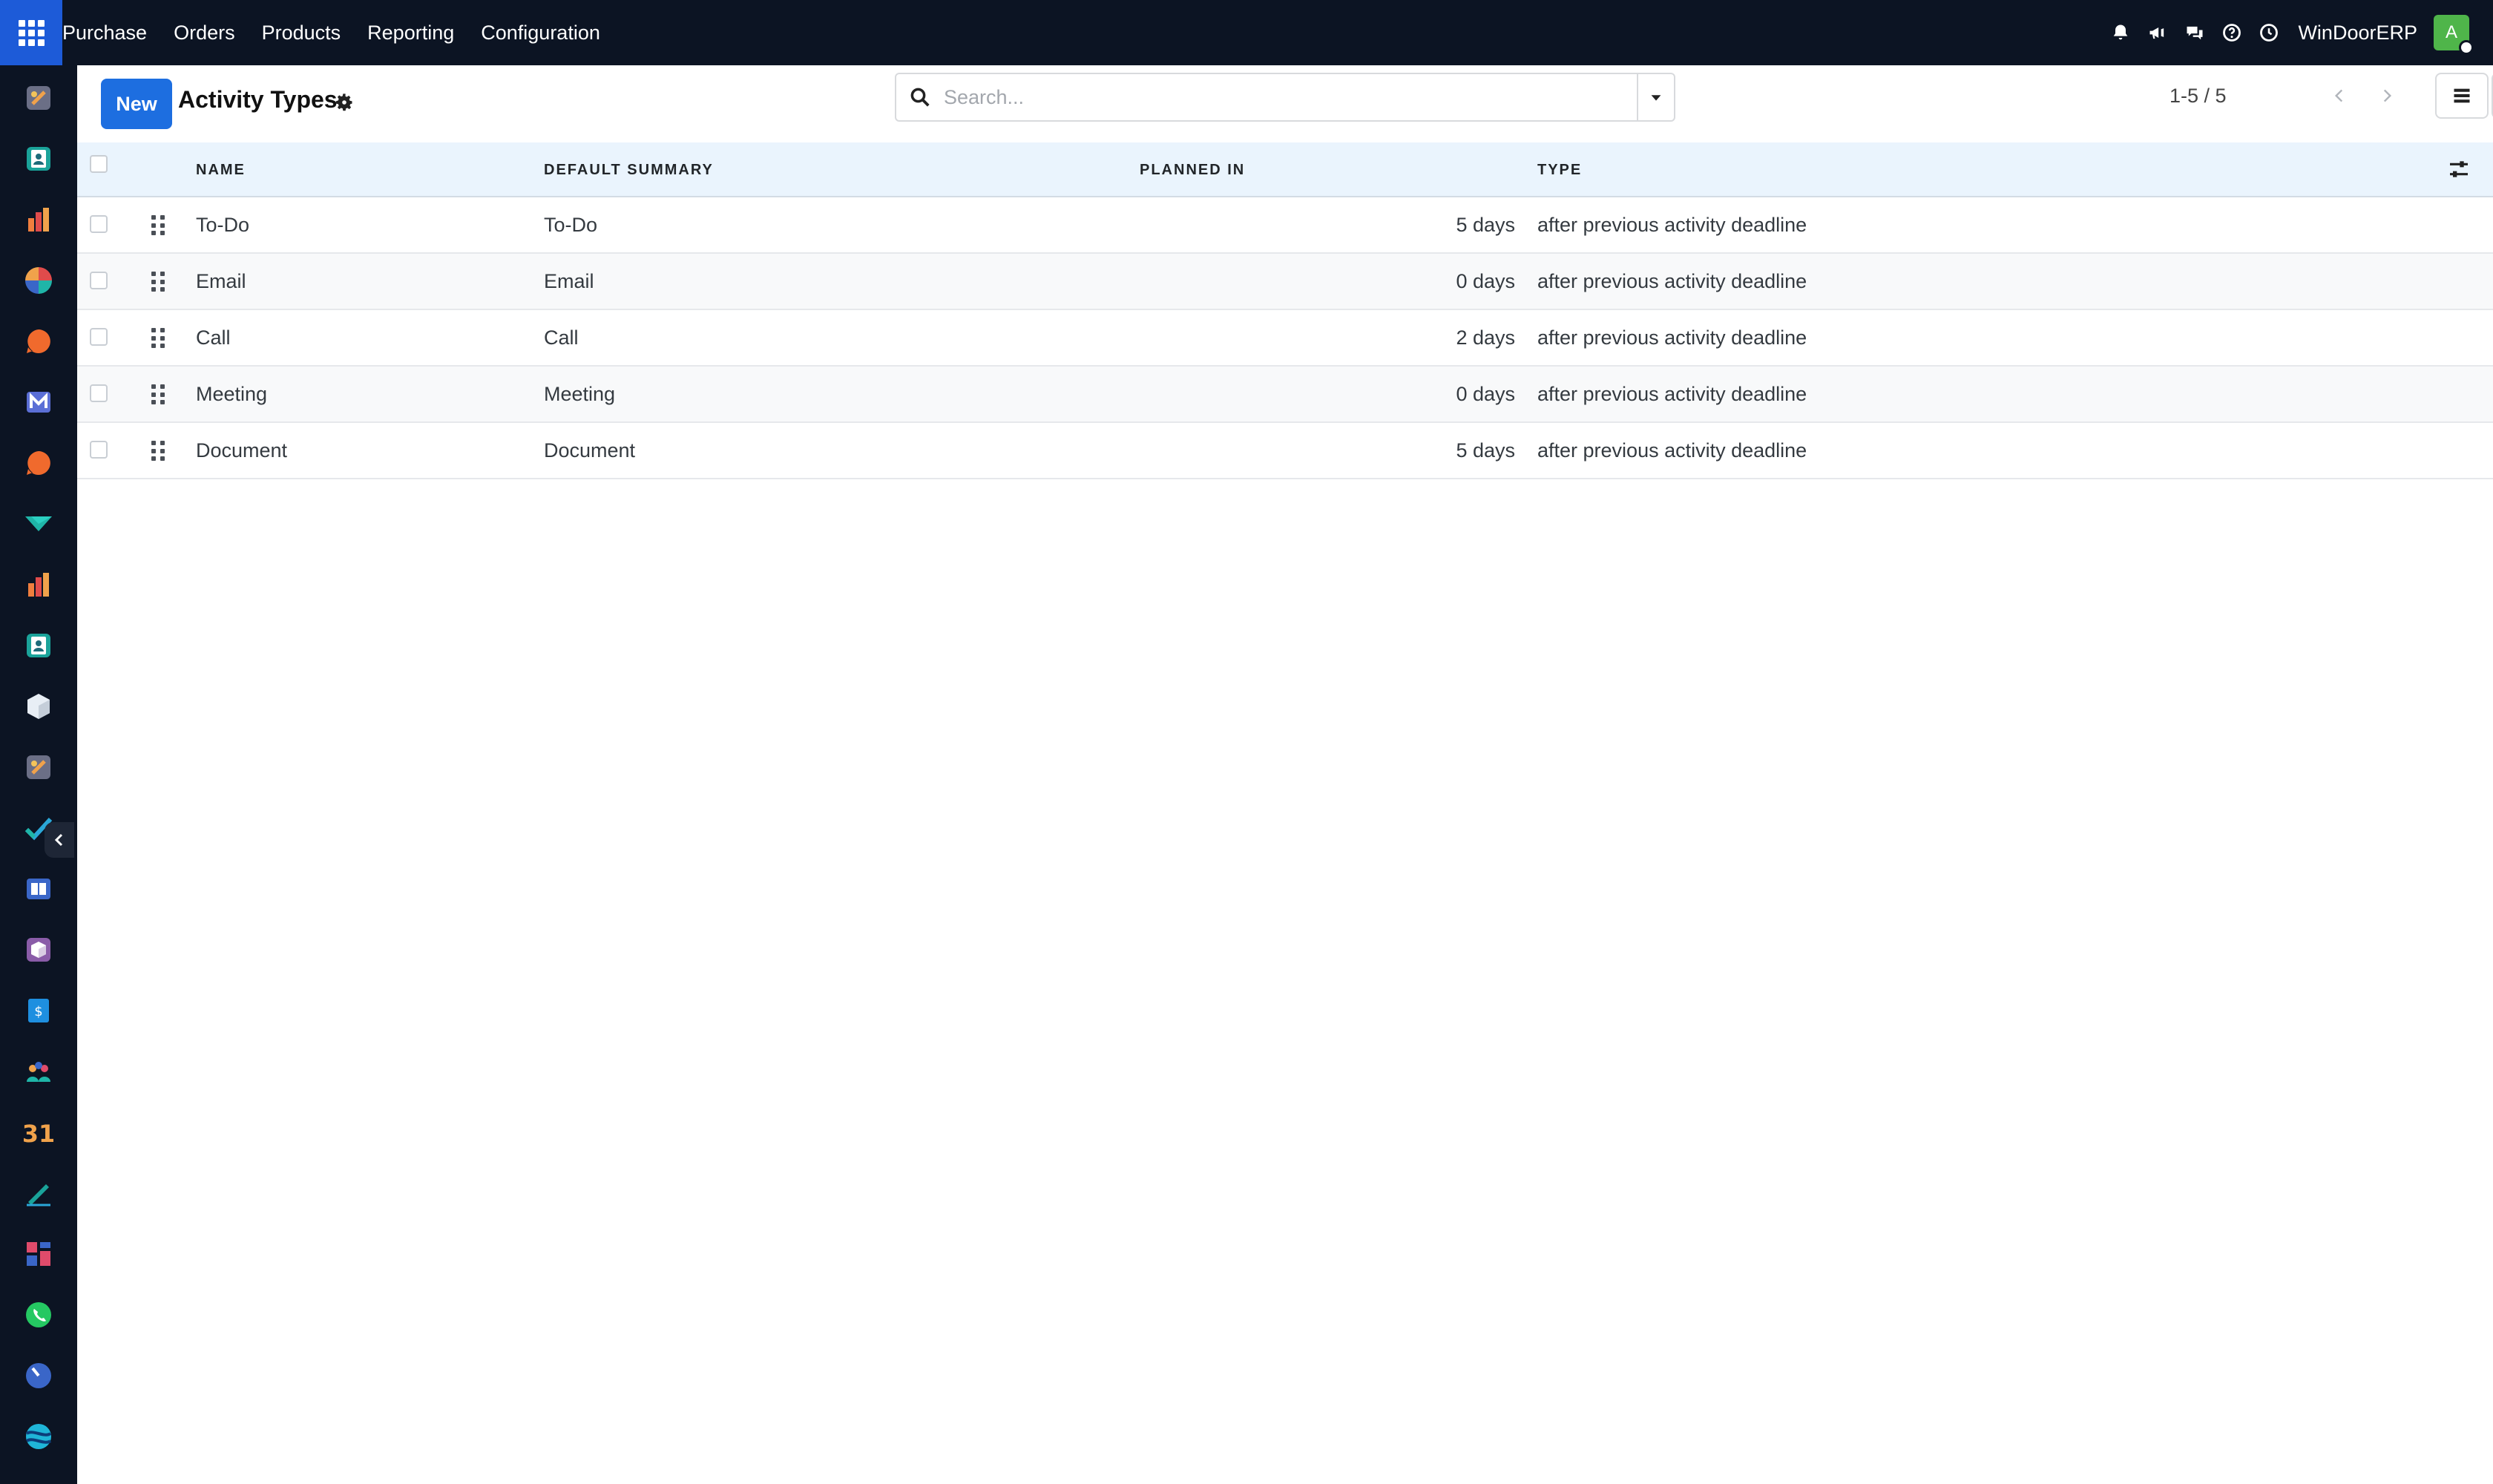  I want to click on purchase-app-icon, so click(38, 950).